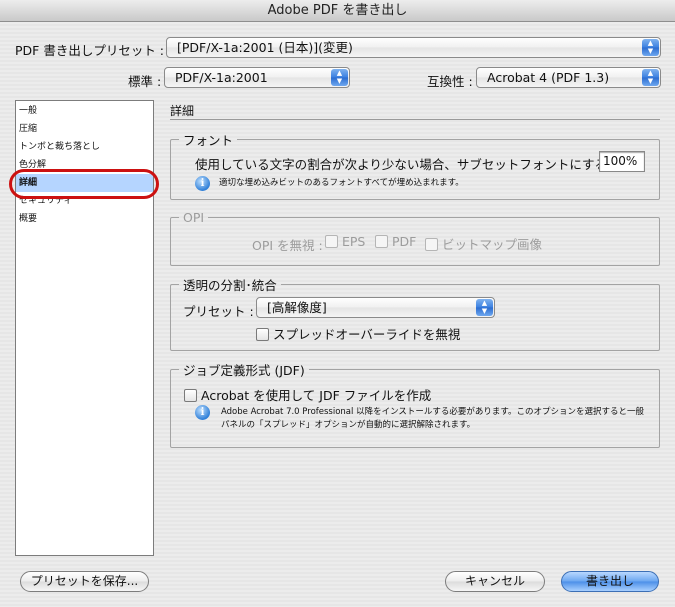 Image resolution: width=675 pixels, height=607 pixels. Describe the element at coordinates (145, 81) in the screenshot. I see `standard-label: 標準 :` at that location.